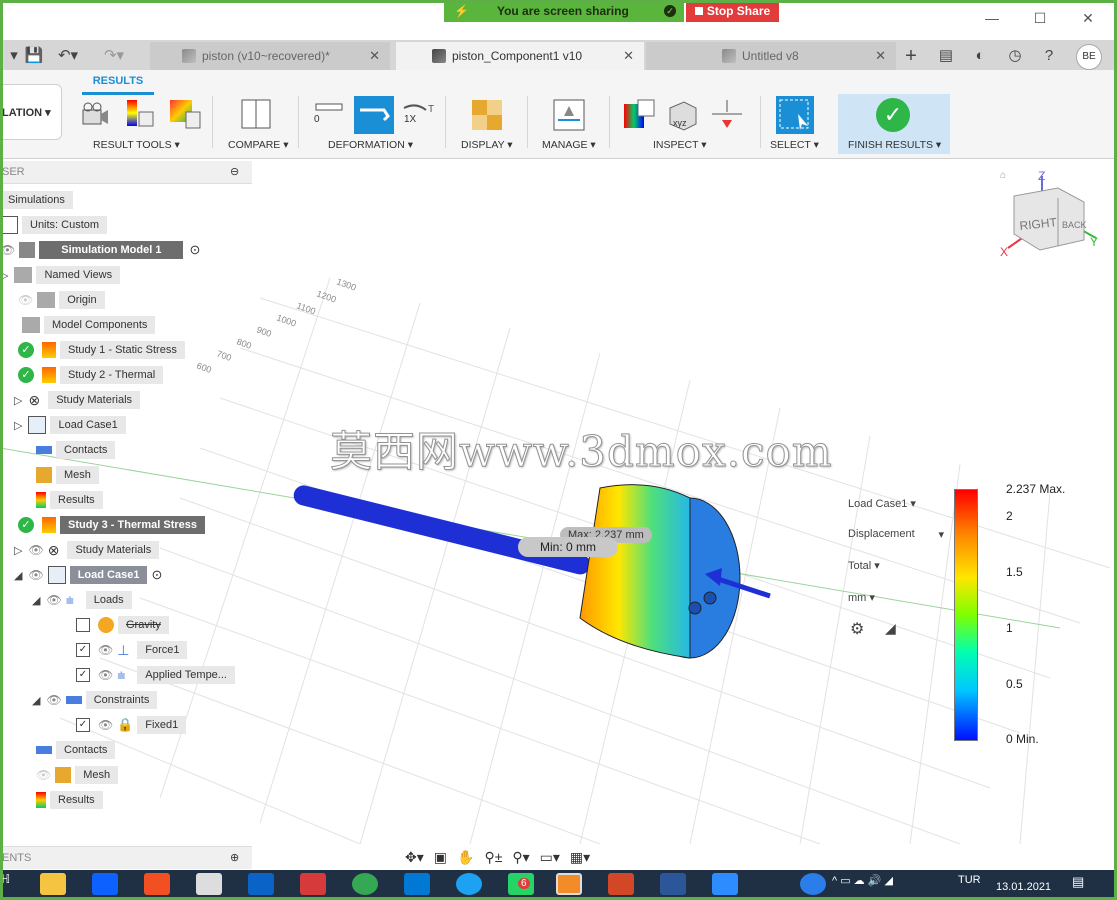 The height and width of the screenshot is (900, 1117). Describe the element at coordinates (1040, 20) in the screenshot. I see `maximize-button: ☐` at that location.